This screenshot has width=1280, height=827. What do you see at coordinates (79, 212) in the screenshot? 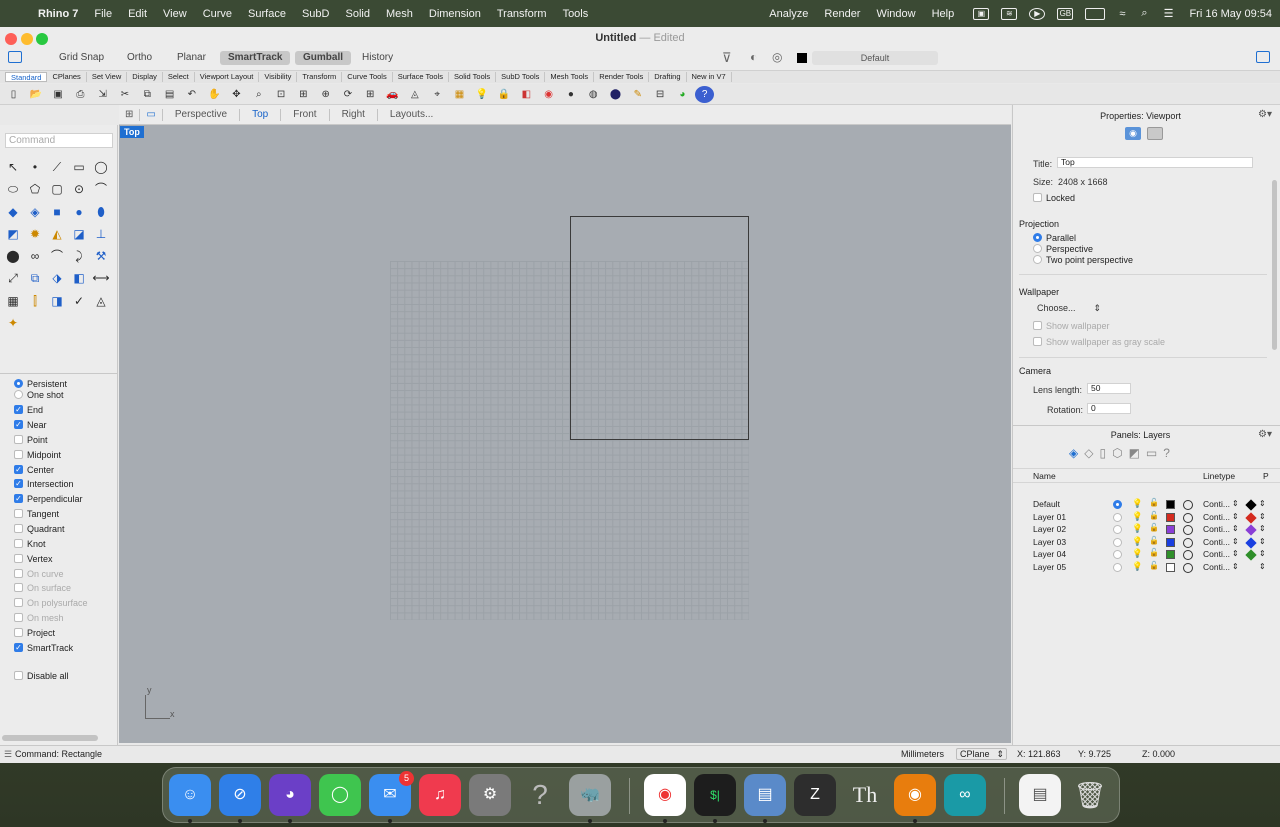
I see `boolean-tool-icon: ●` at bounding box center [79, 212].